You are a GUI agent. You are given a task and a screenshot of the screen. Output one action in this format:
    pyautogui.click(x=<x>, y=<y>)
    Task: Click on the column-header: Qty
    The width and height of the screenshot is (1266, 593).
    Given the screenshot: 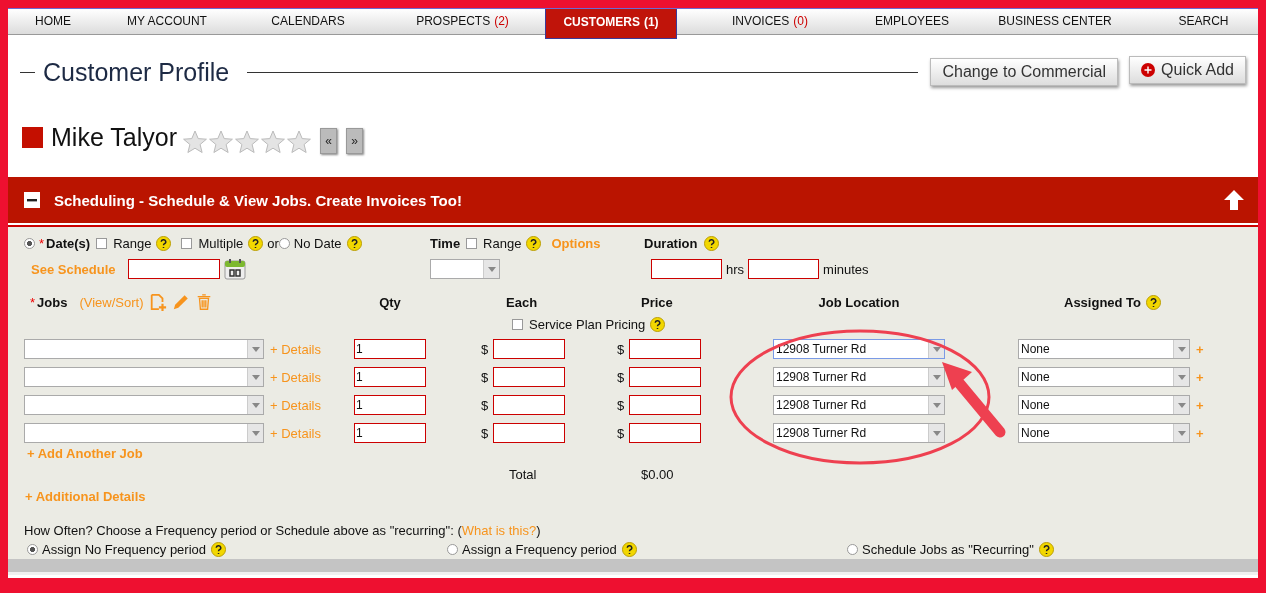 What is the action you would take?
    pyautogui.click(x=390, y=302)
    